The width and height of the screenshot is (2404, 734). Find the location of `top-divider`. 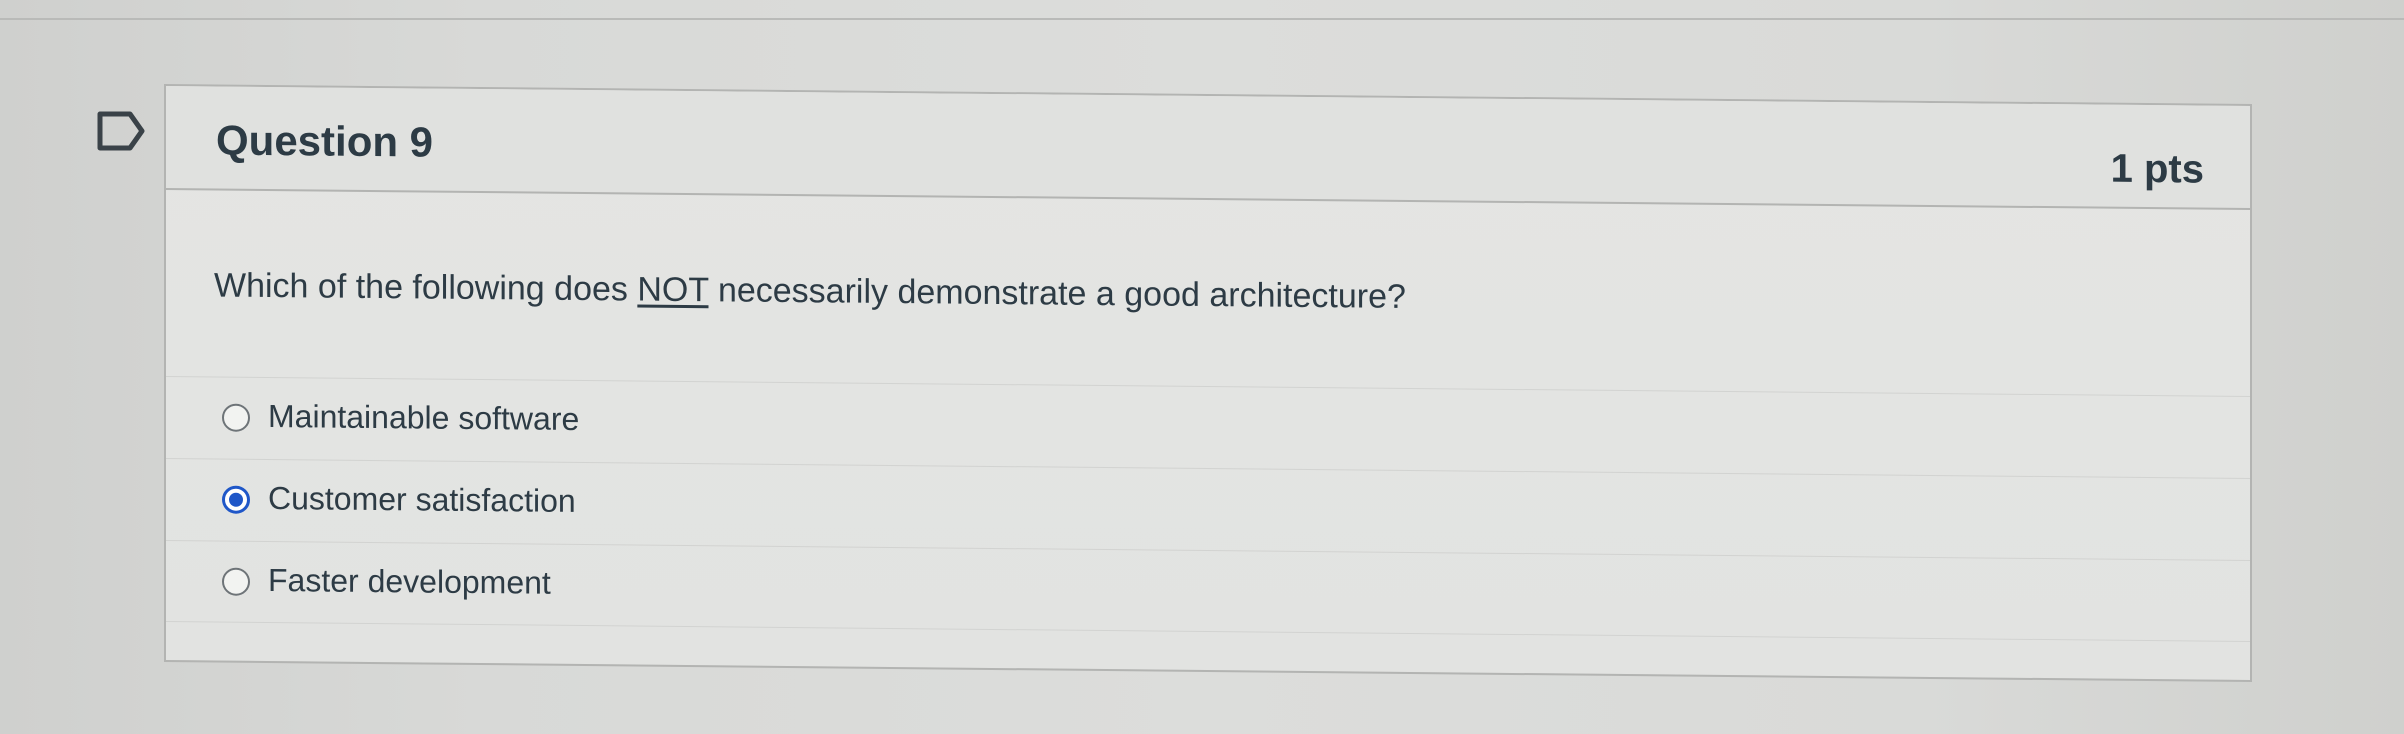

top-divider is located at coordinates (1202, 19).